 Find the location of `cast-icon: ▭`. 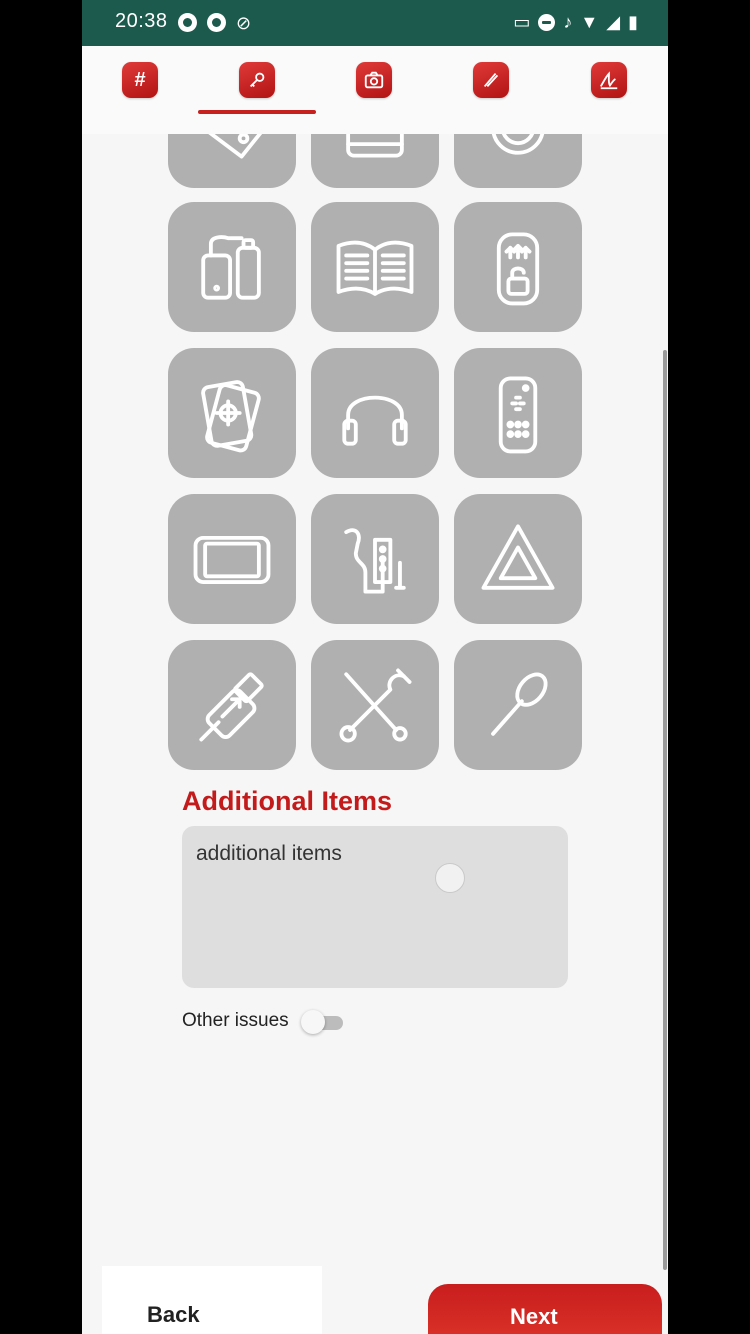

cast-icon: ▭ is located at coordinates (522, 22).